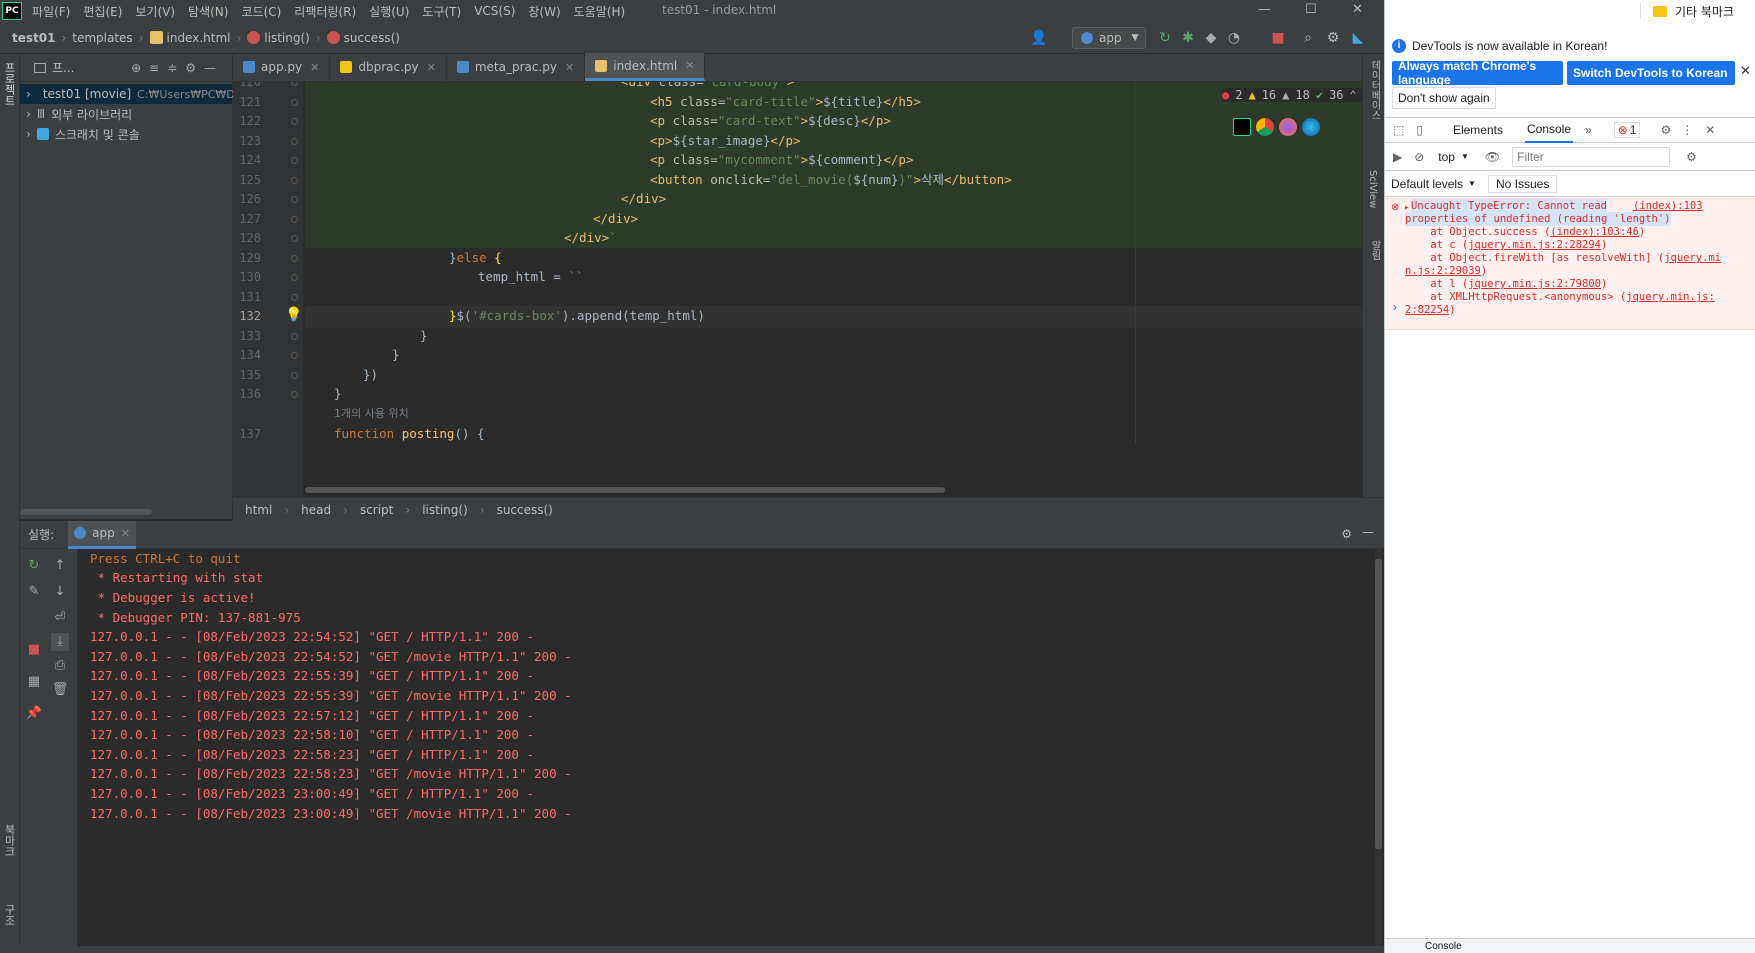 This screenshot has width=1755, height=953. I want to click on tree-item-project: › test01 [movie] C:₩Users₩PC₩D, so click(127, 94).